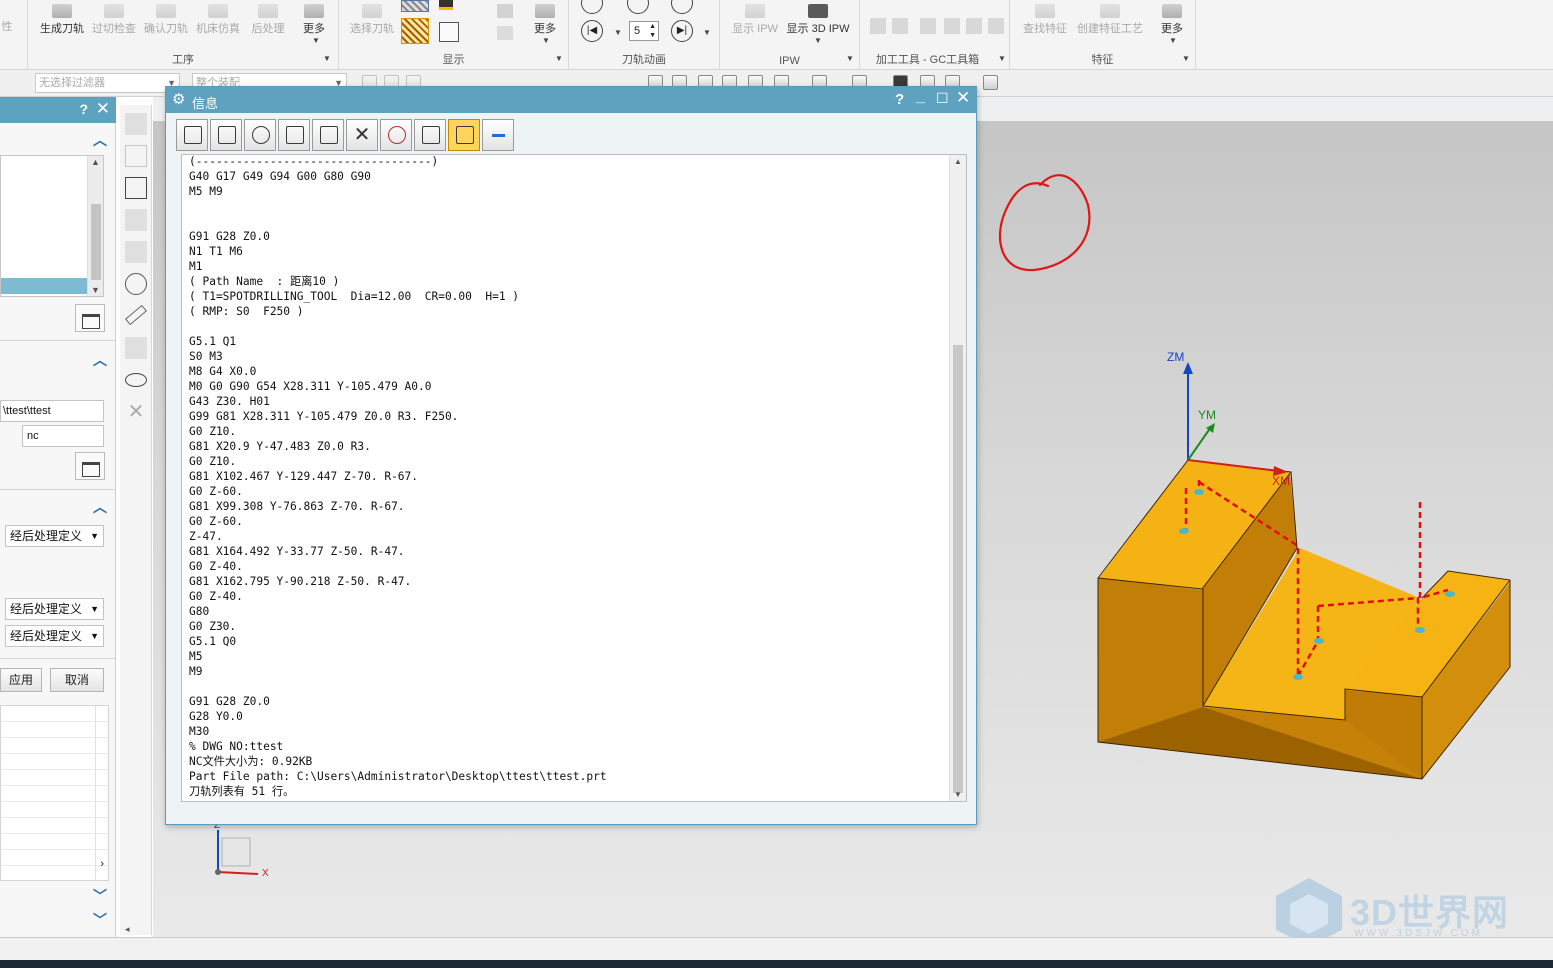 Image resolution: width=1553 pixels, height=968 pixels. Describe the element at coordinates (102, 864) in the screenshot. I see `scroll-right-icon: ›` at that location.